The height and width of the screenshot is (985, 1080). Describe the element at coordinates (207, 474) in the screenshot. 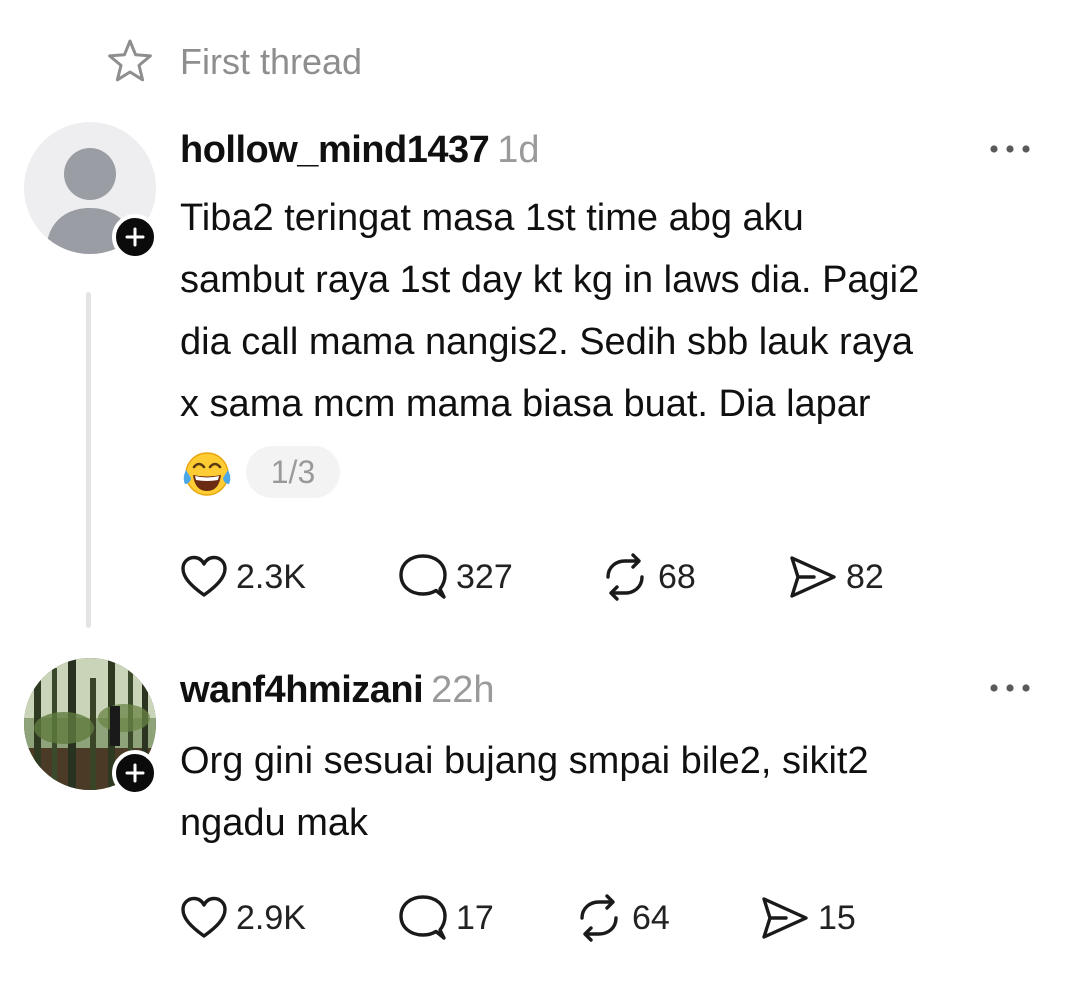

I see `face-with-tears-of-joy-icon` at that location.